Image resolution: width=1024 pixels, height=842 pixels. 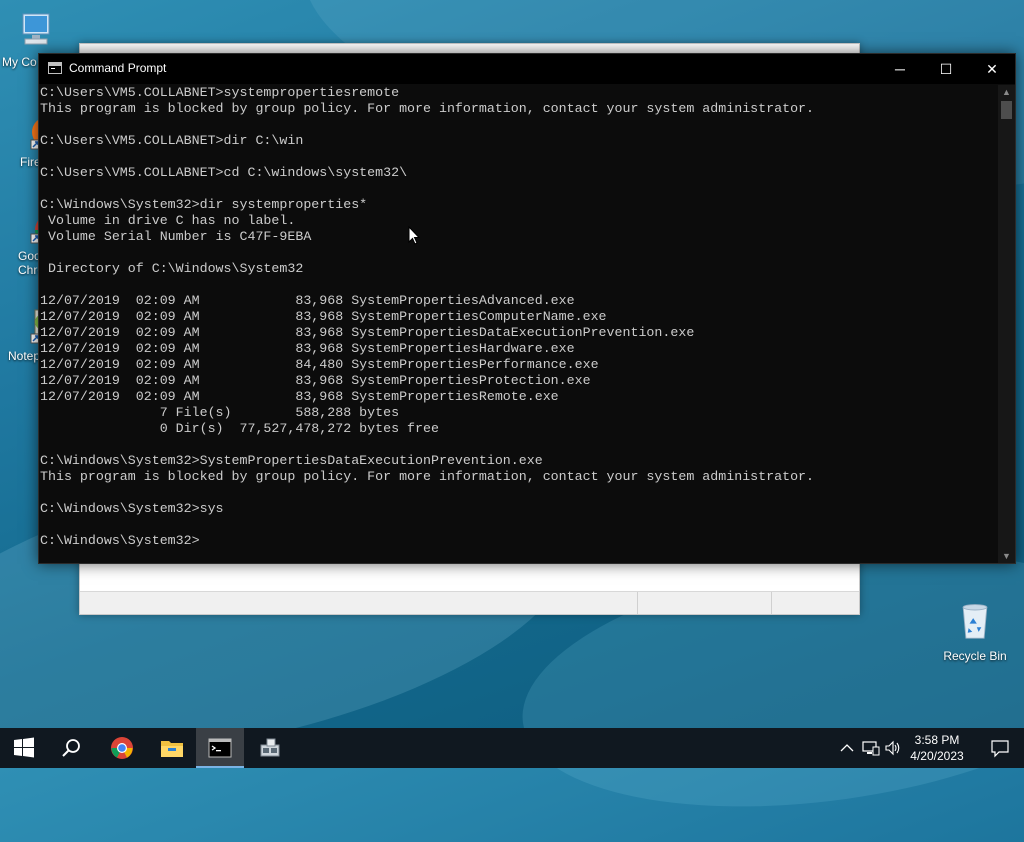 What do you see at coordinates (1006, 110) in the screenshot?
I see `scrollbar-thumb` at bounding box center [1006, 110].